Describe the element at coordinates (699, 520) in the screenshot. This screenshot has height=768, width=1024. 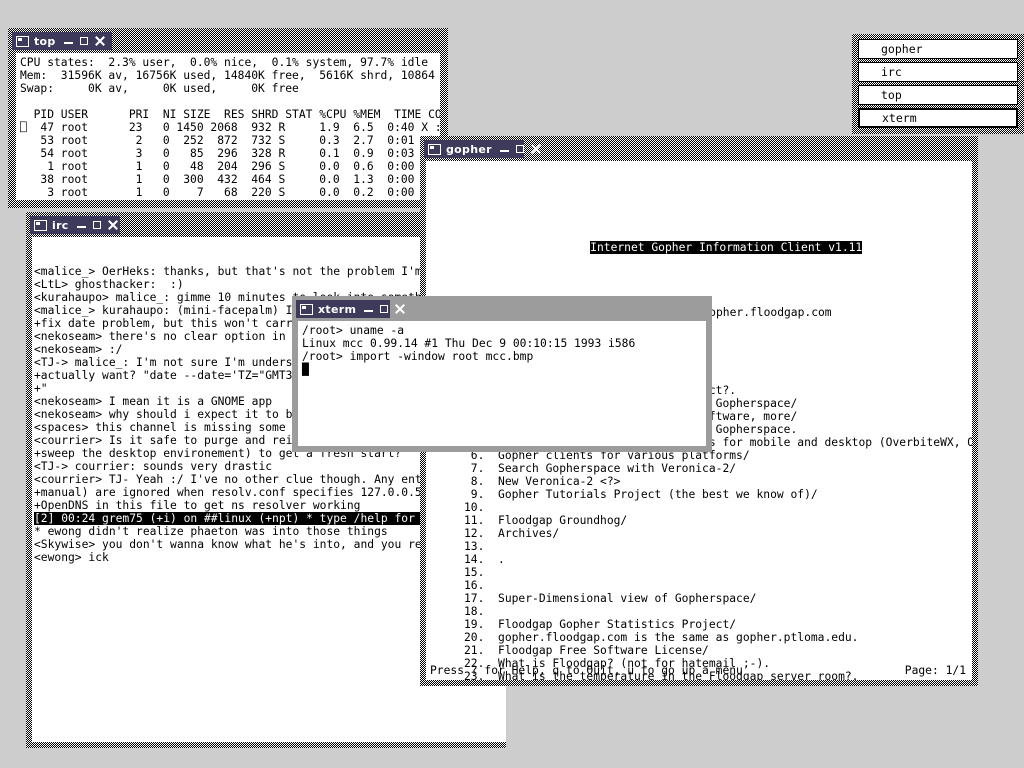
I see `gopher-menu-item: 11. Floodgap Groundhog/` at that location.